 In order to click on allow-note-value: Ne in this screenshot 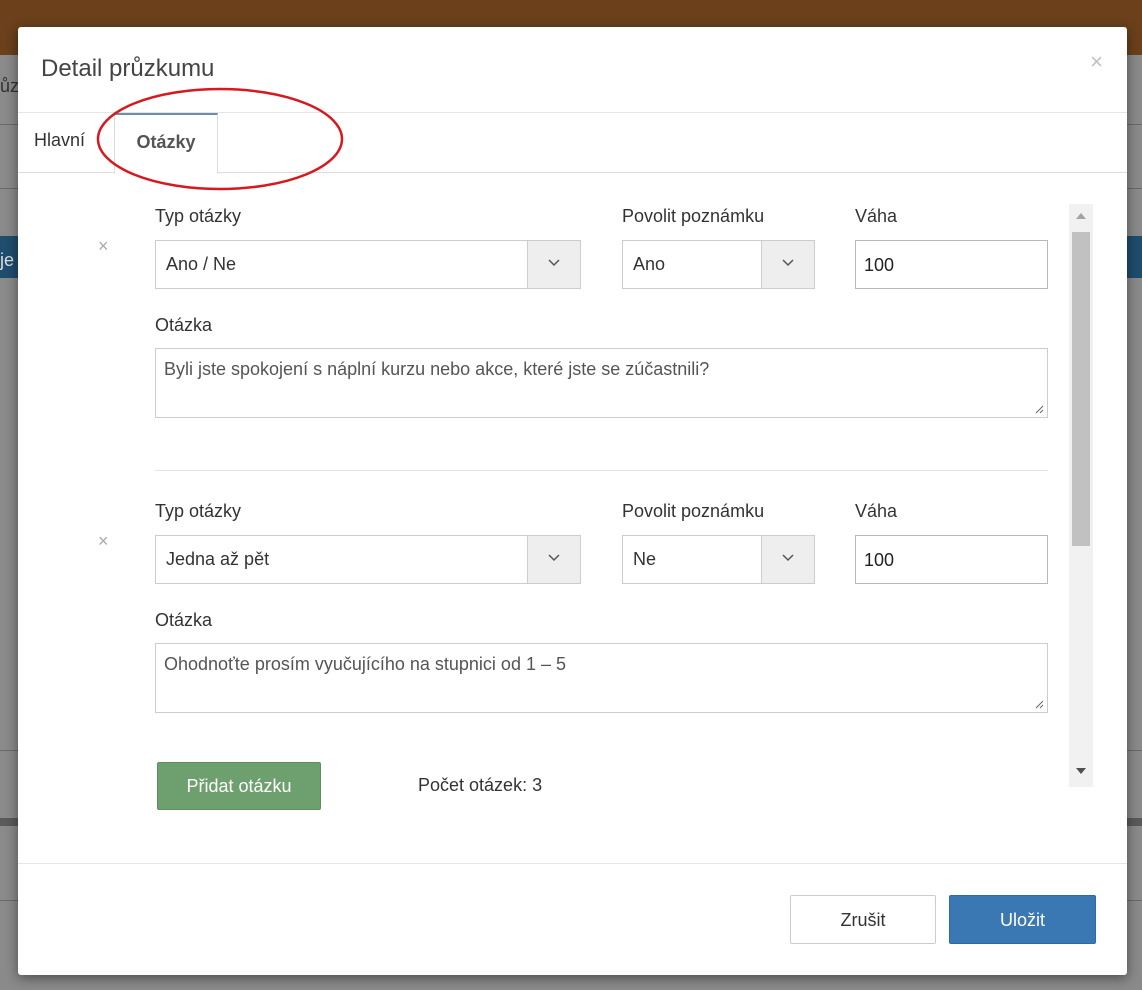, I will do `click(645, 559)`.